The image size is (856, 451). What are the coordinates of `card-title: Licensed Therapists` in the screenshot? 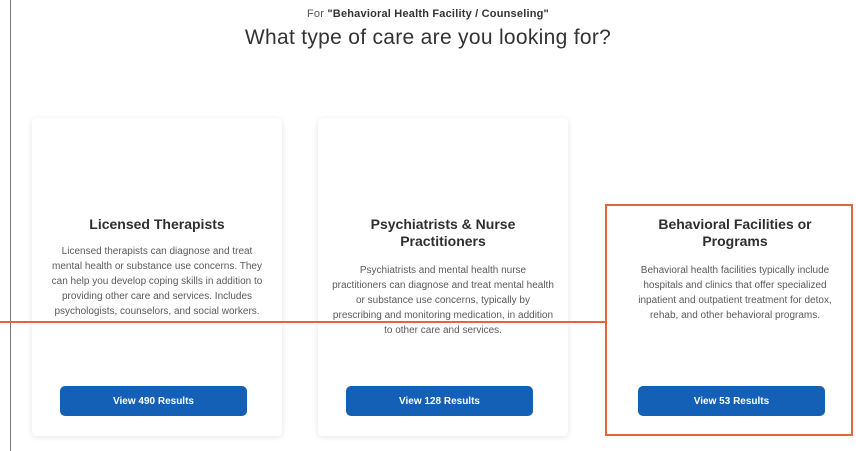 It's located at (157, 224).